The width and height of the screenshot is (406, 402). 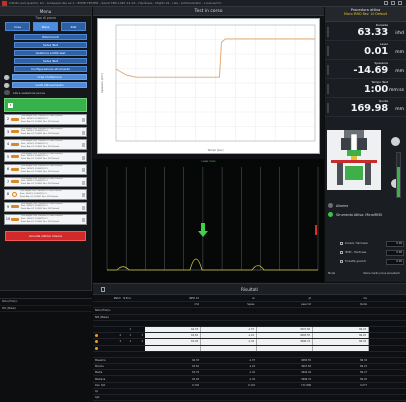 What do you see at coordinates (7, 77) in the screenshot?
I see `multitest-toggle` at bounding box center [7, 77].